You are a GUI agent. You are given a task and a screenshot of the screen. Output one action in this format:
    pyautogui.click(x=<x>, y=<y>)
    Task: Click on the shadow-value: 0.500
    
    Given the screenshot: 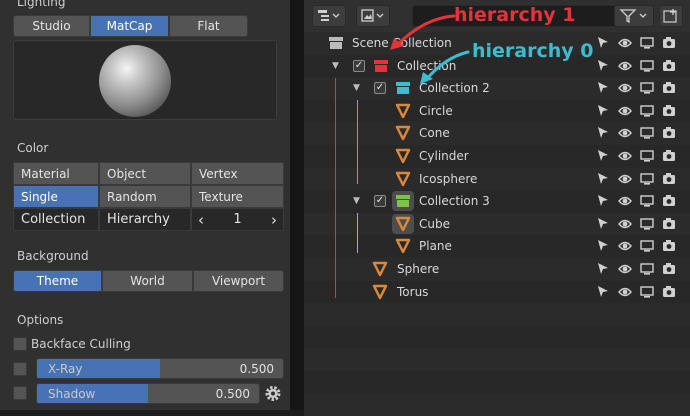 What is the action you would take?
    pyautogui.click(x=232, y=394)
    